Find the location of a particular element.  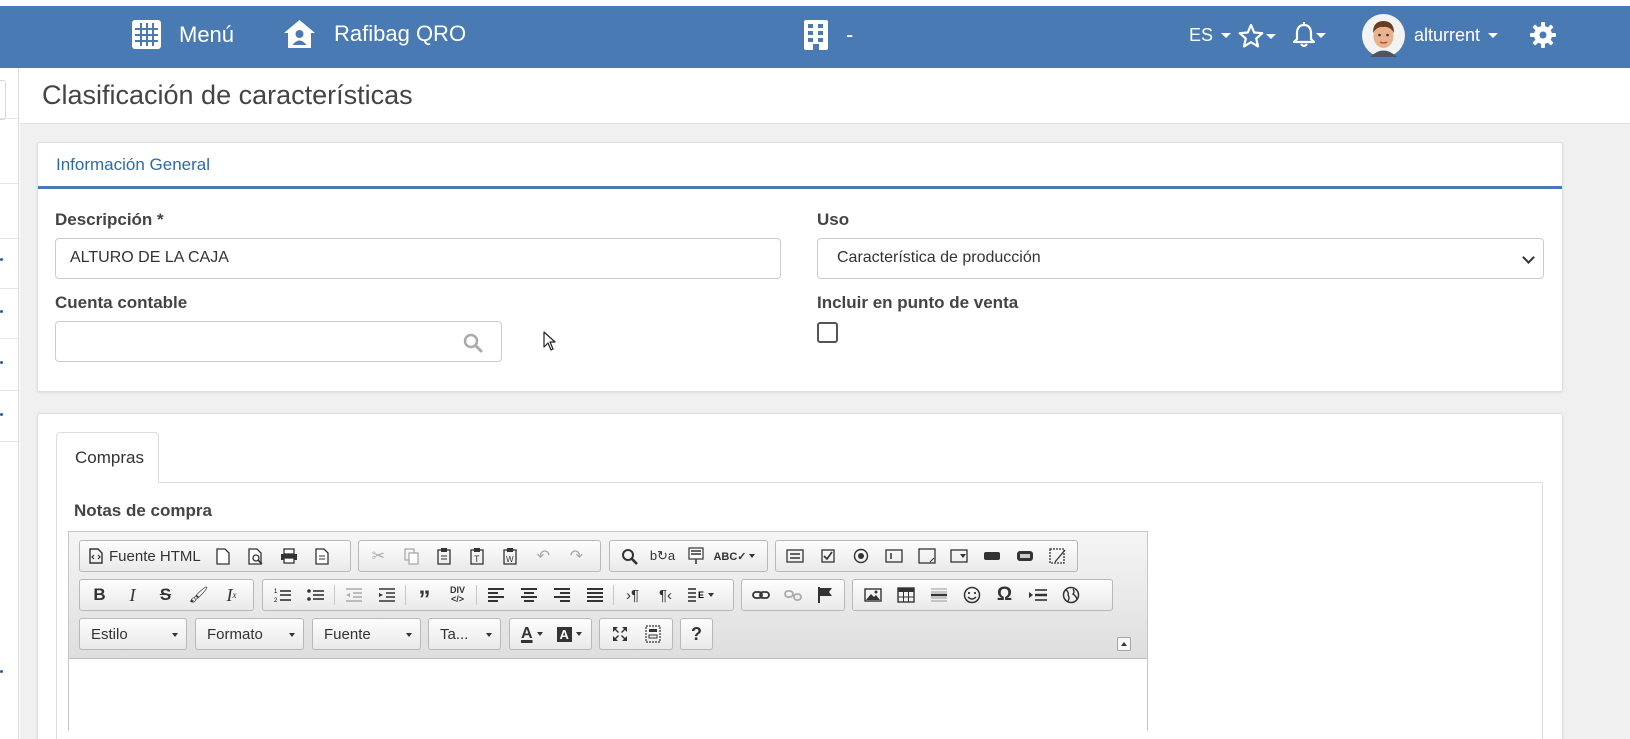

form-icon is located at coordinates (795, 556).